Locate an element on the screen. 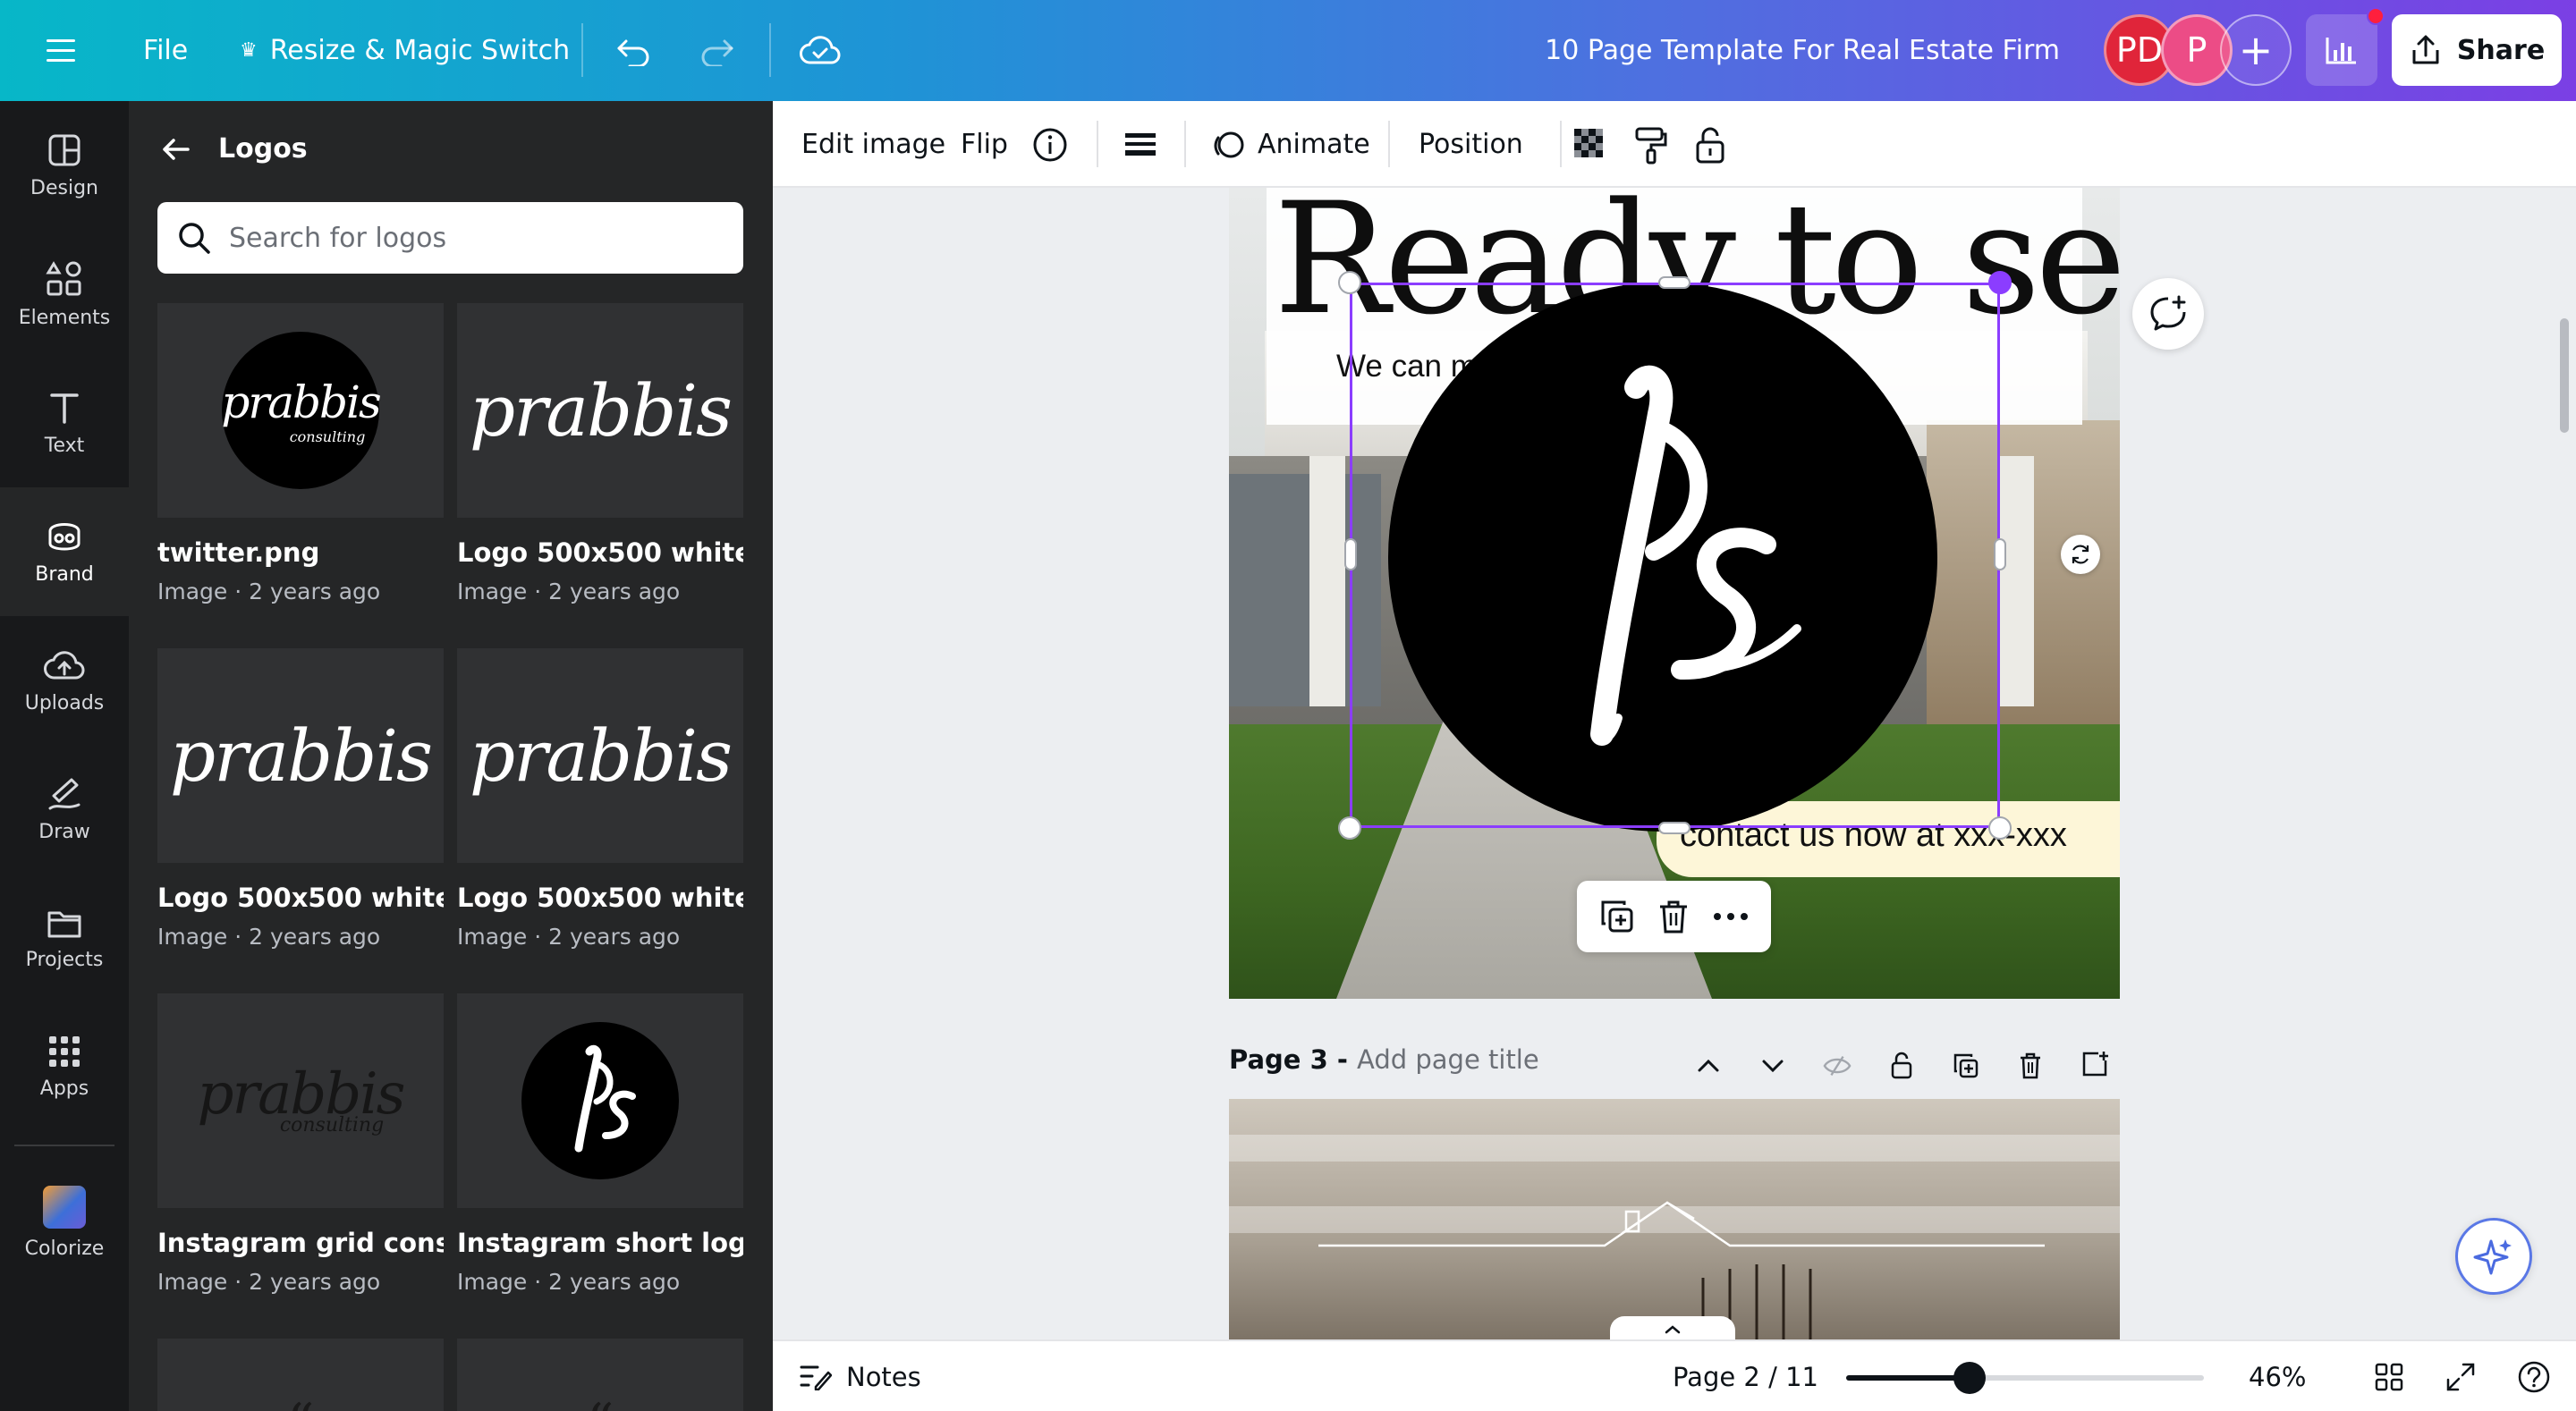 The width and height of the screenshot is (2576, 1411). photo-column is located at coordinates (1327, 581).